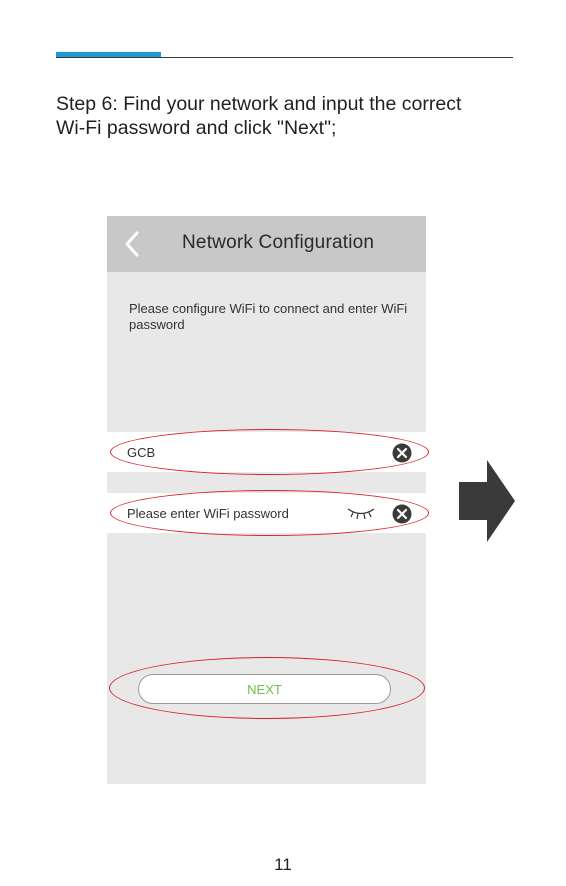  What do you see at coordinates (269, 452) in the screenshot?
I see `ssid-highlight-ellipse` at bounding box center [269, 452].